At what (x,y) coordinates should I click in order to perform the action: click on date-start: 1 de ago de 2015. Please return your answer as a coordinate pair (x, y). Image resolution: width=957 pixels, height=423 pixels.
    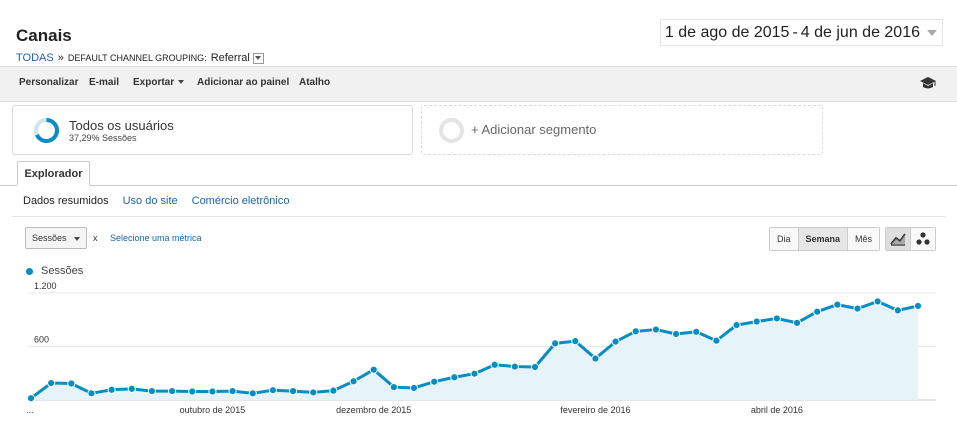
    Looking at the image, I should click on (727, 32).